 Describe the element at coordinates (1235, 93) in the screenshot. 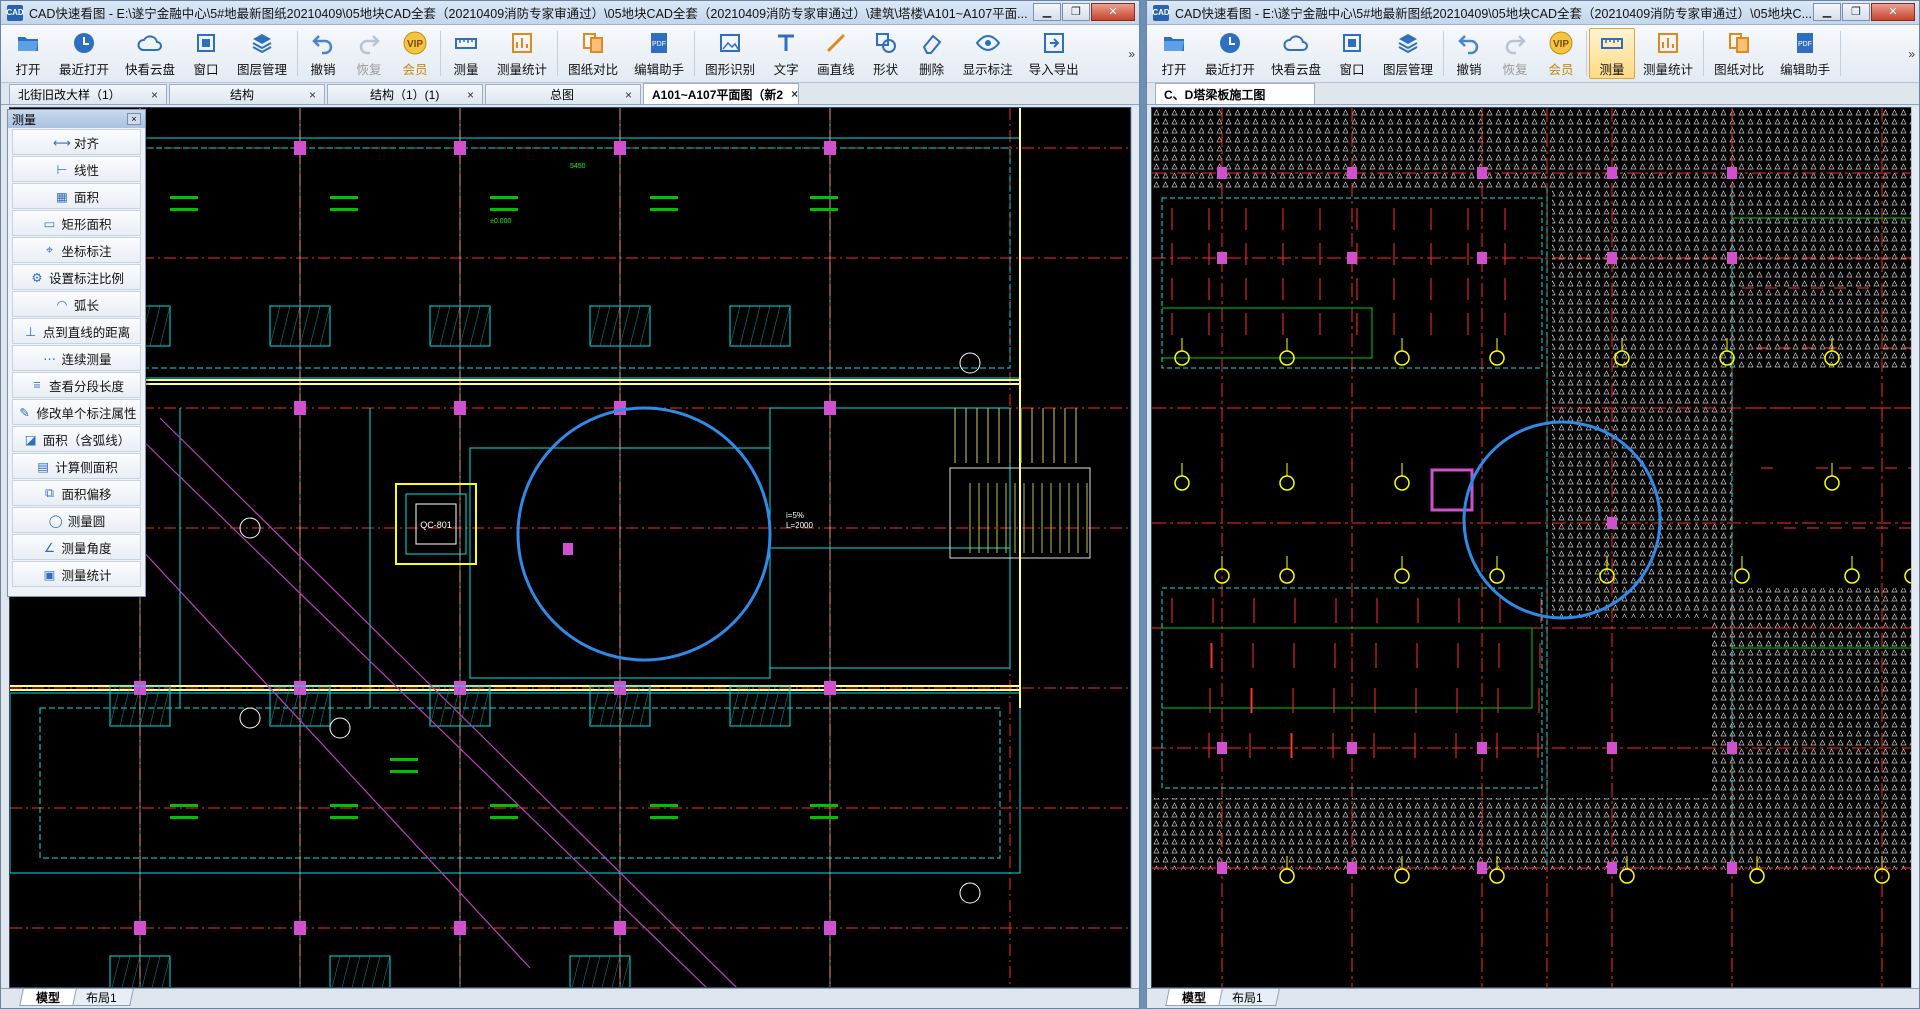

I see `tab-document-active: C、D塔梁板施工图` at that location.